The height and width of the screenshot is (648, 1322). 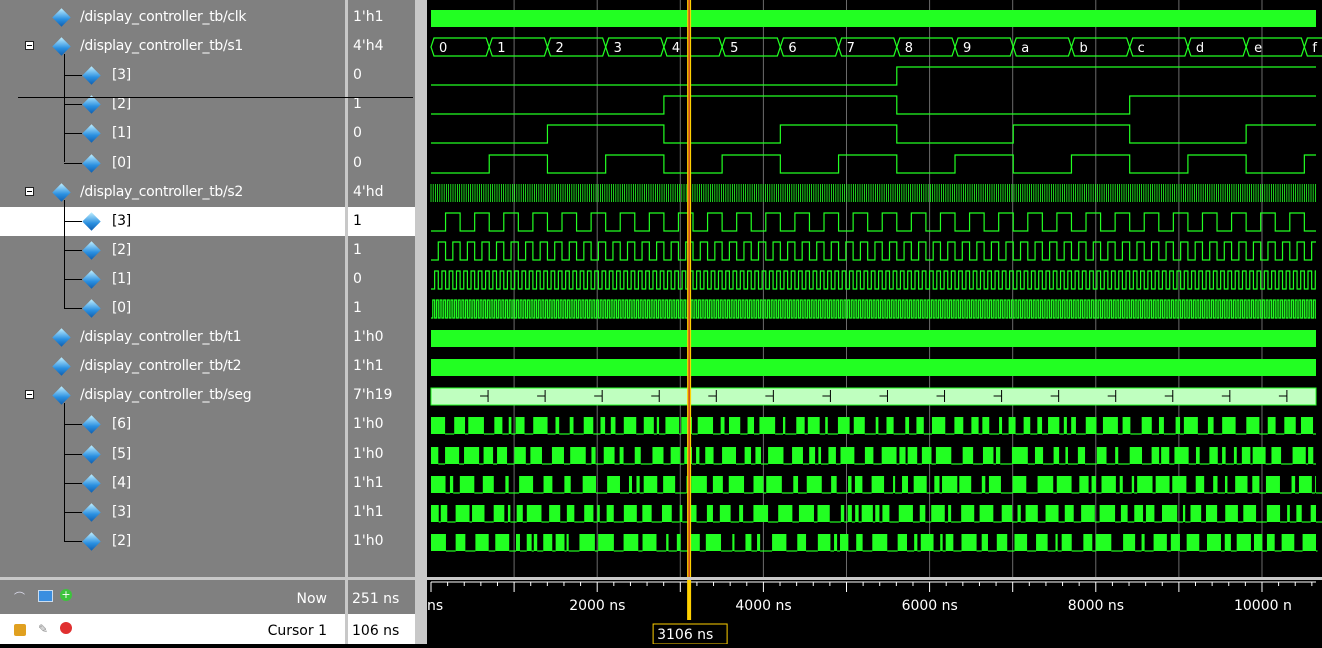 What do you see at coordinates (172, 17) in the screenshot?
I see `signal-row: /display_controller_tb/clk` at bounding box center [172, 17].